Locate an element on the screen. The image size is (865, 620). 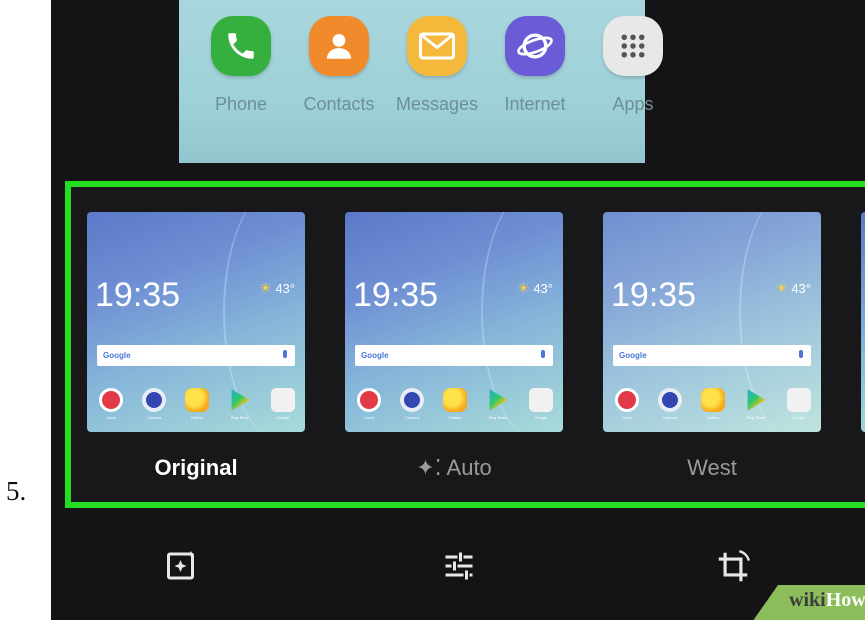
step-number: 5. is located at coordinates (16, 491).